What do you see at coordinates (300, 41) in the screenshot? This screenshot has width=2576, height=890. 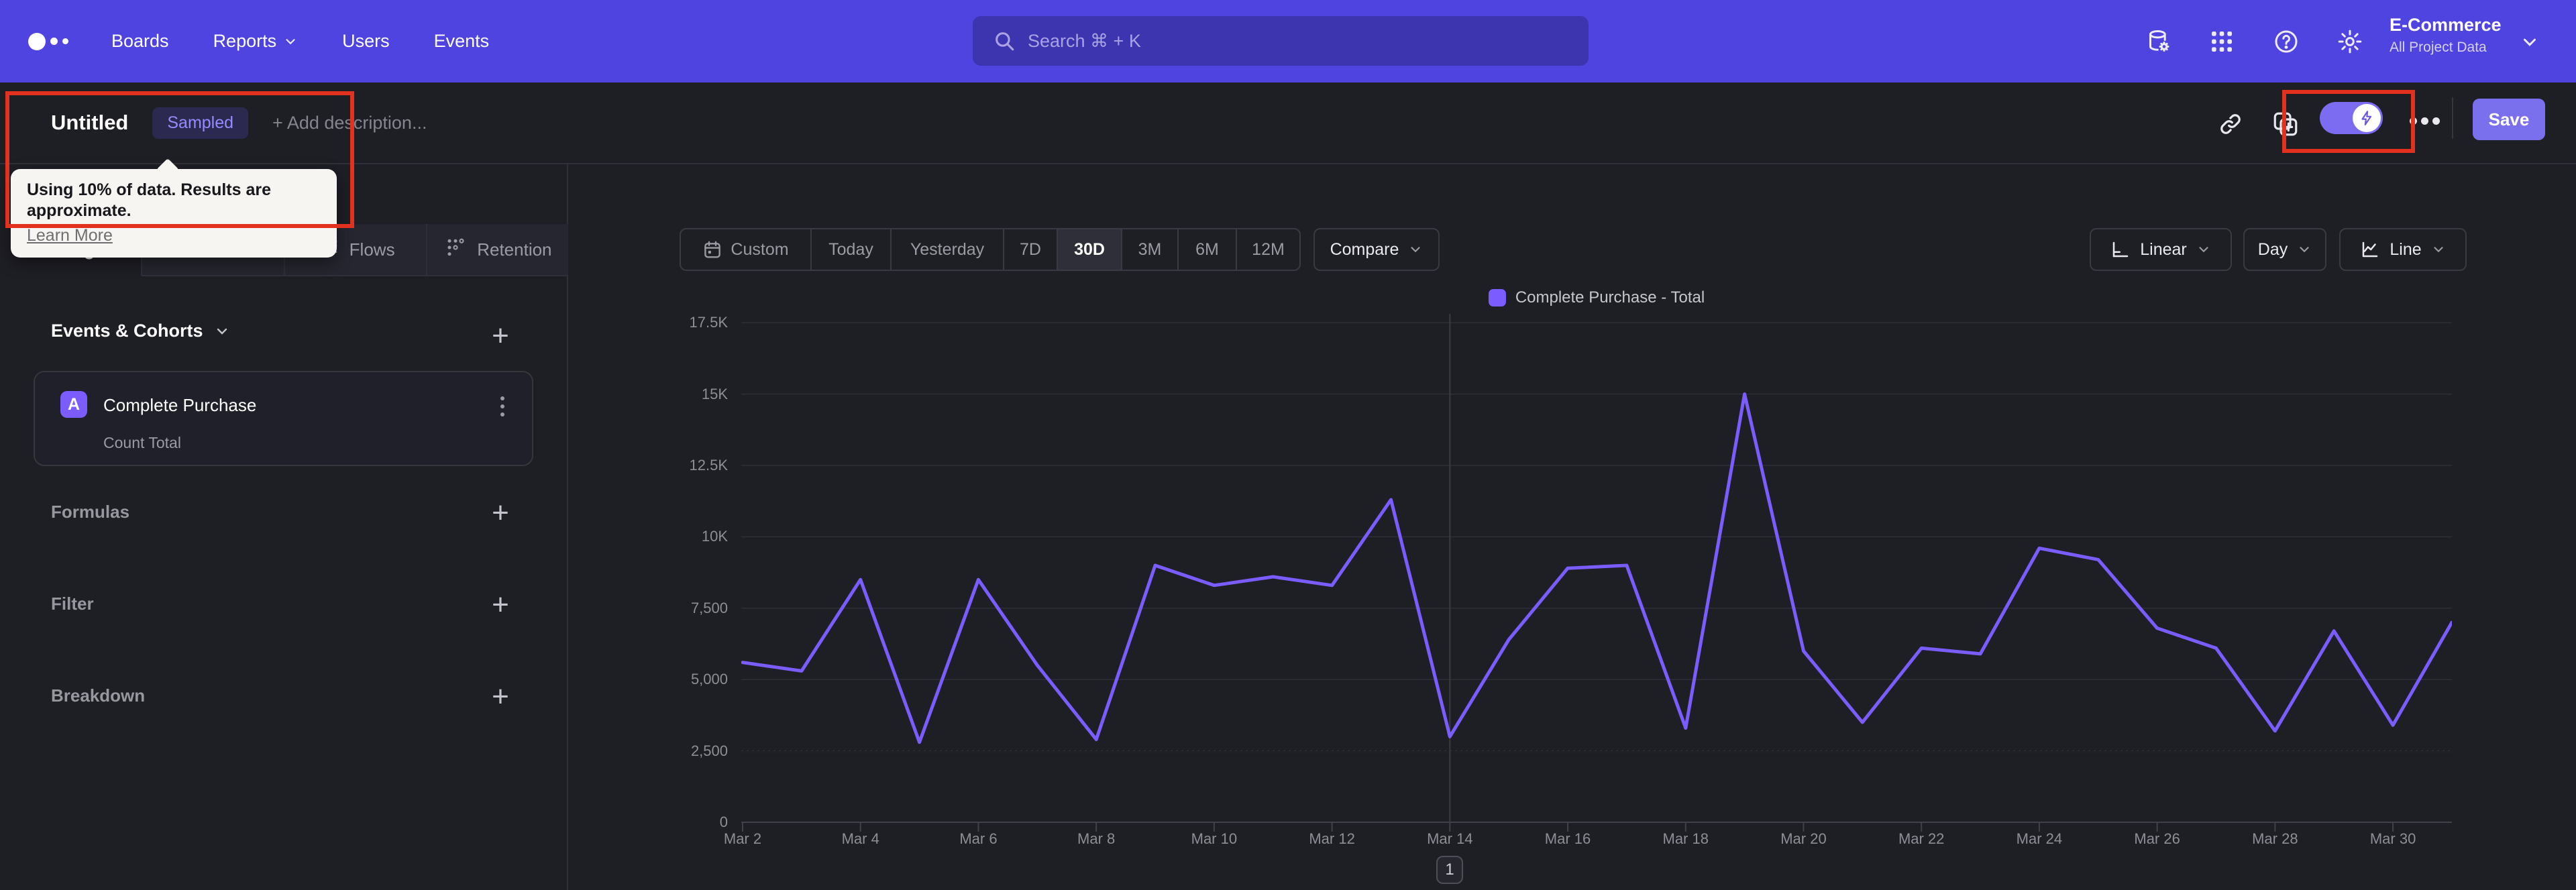 I see `nav-links: Boards Reports Users Events` at bounding box center [300, 41].